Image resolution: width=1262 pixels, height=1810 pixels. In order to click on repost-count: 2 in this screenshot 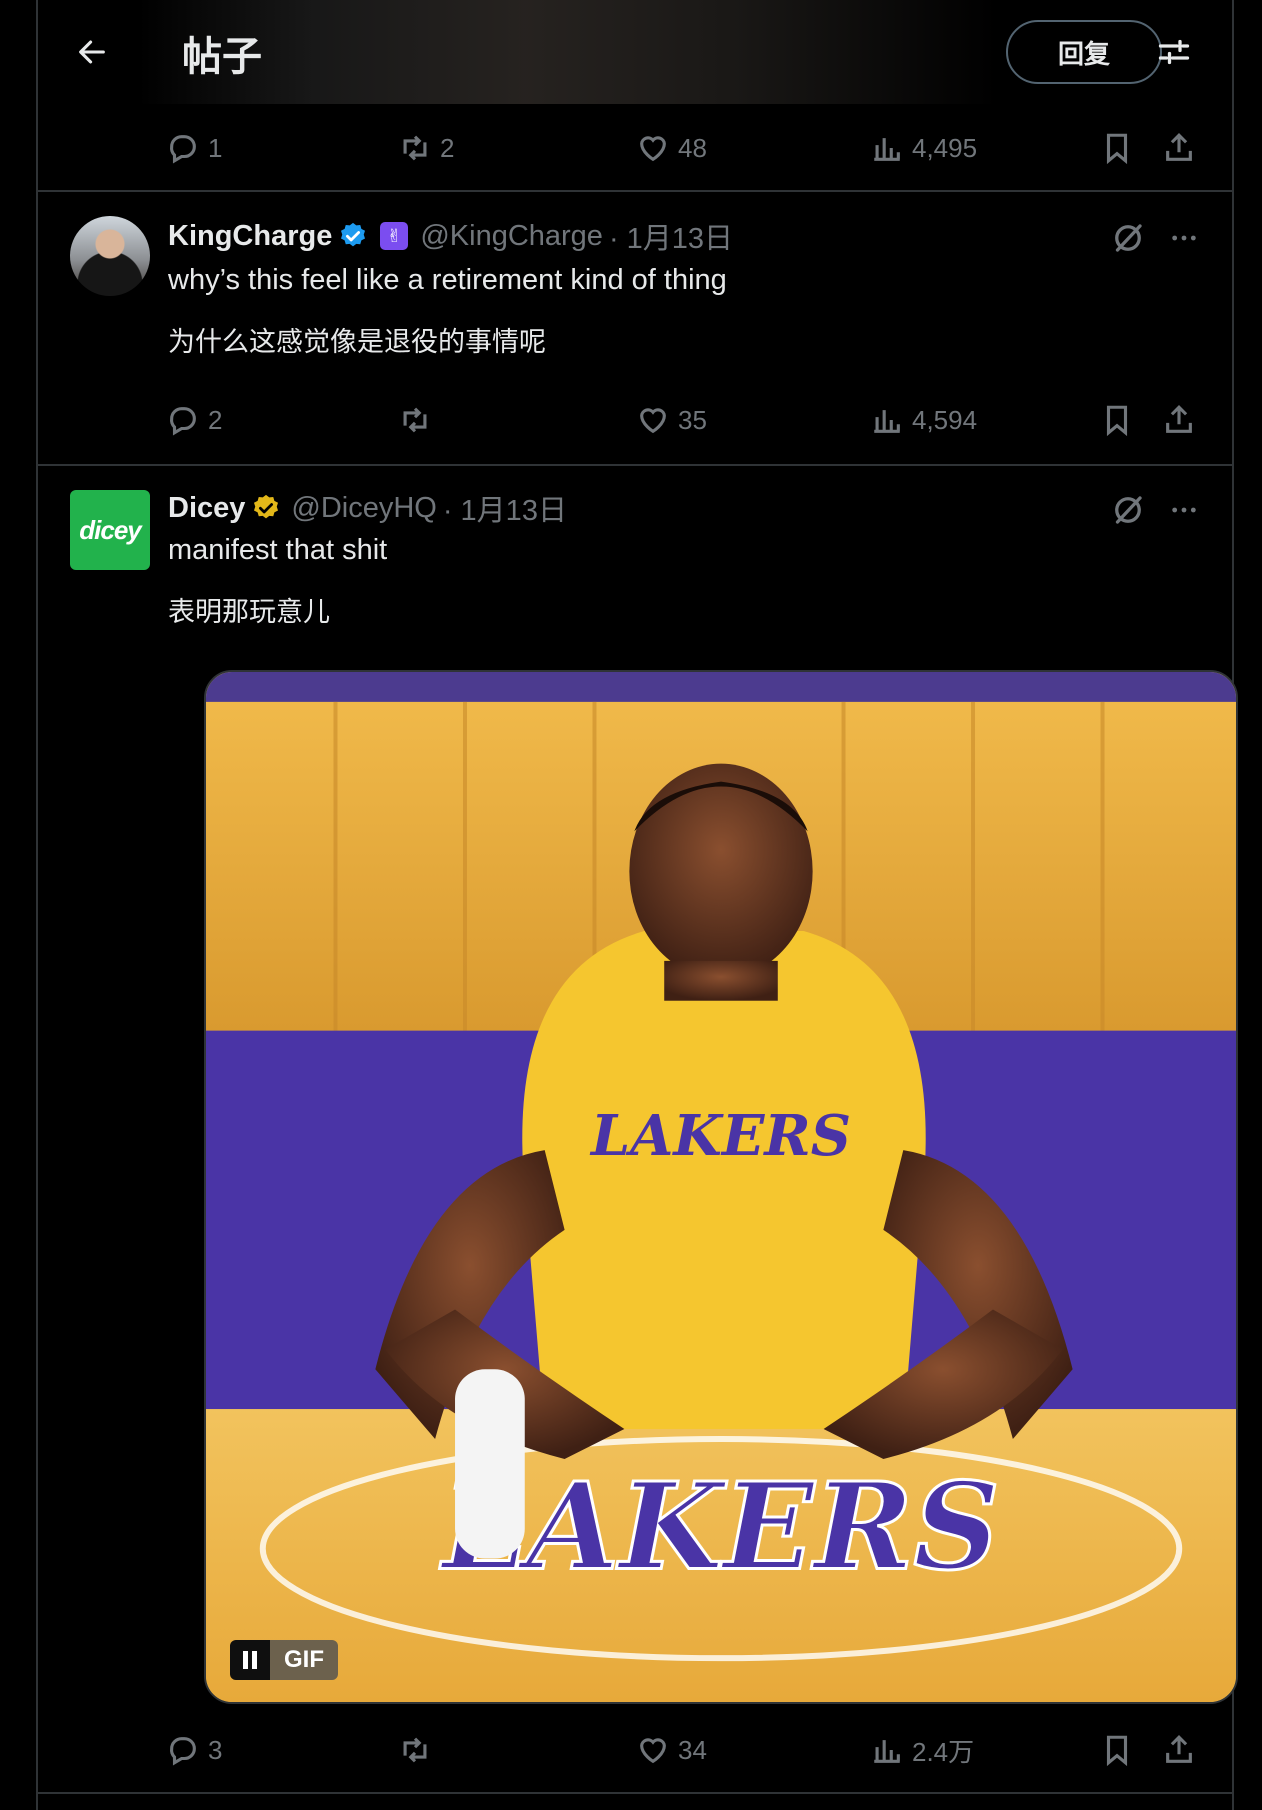, I will do `click(447, 147)`.